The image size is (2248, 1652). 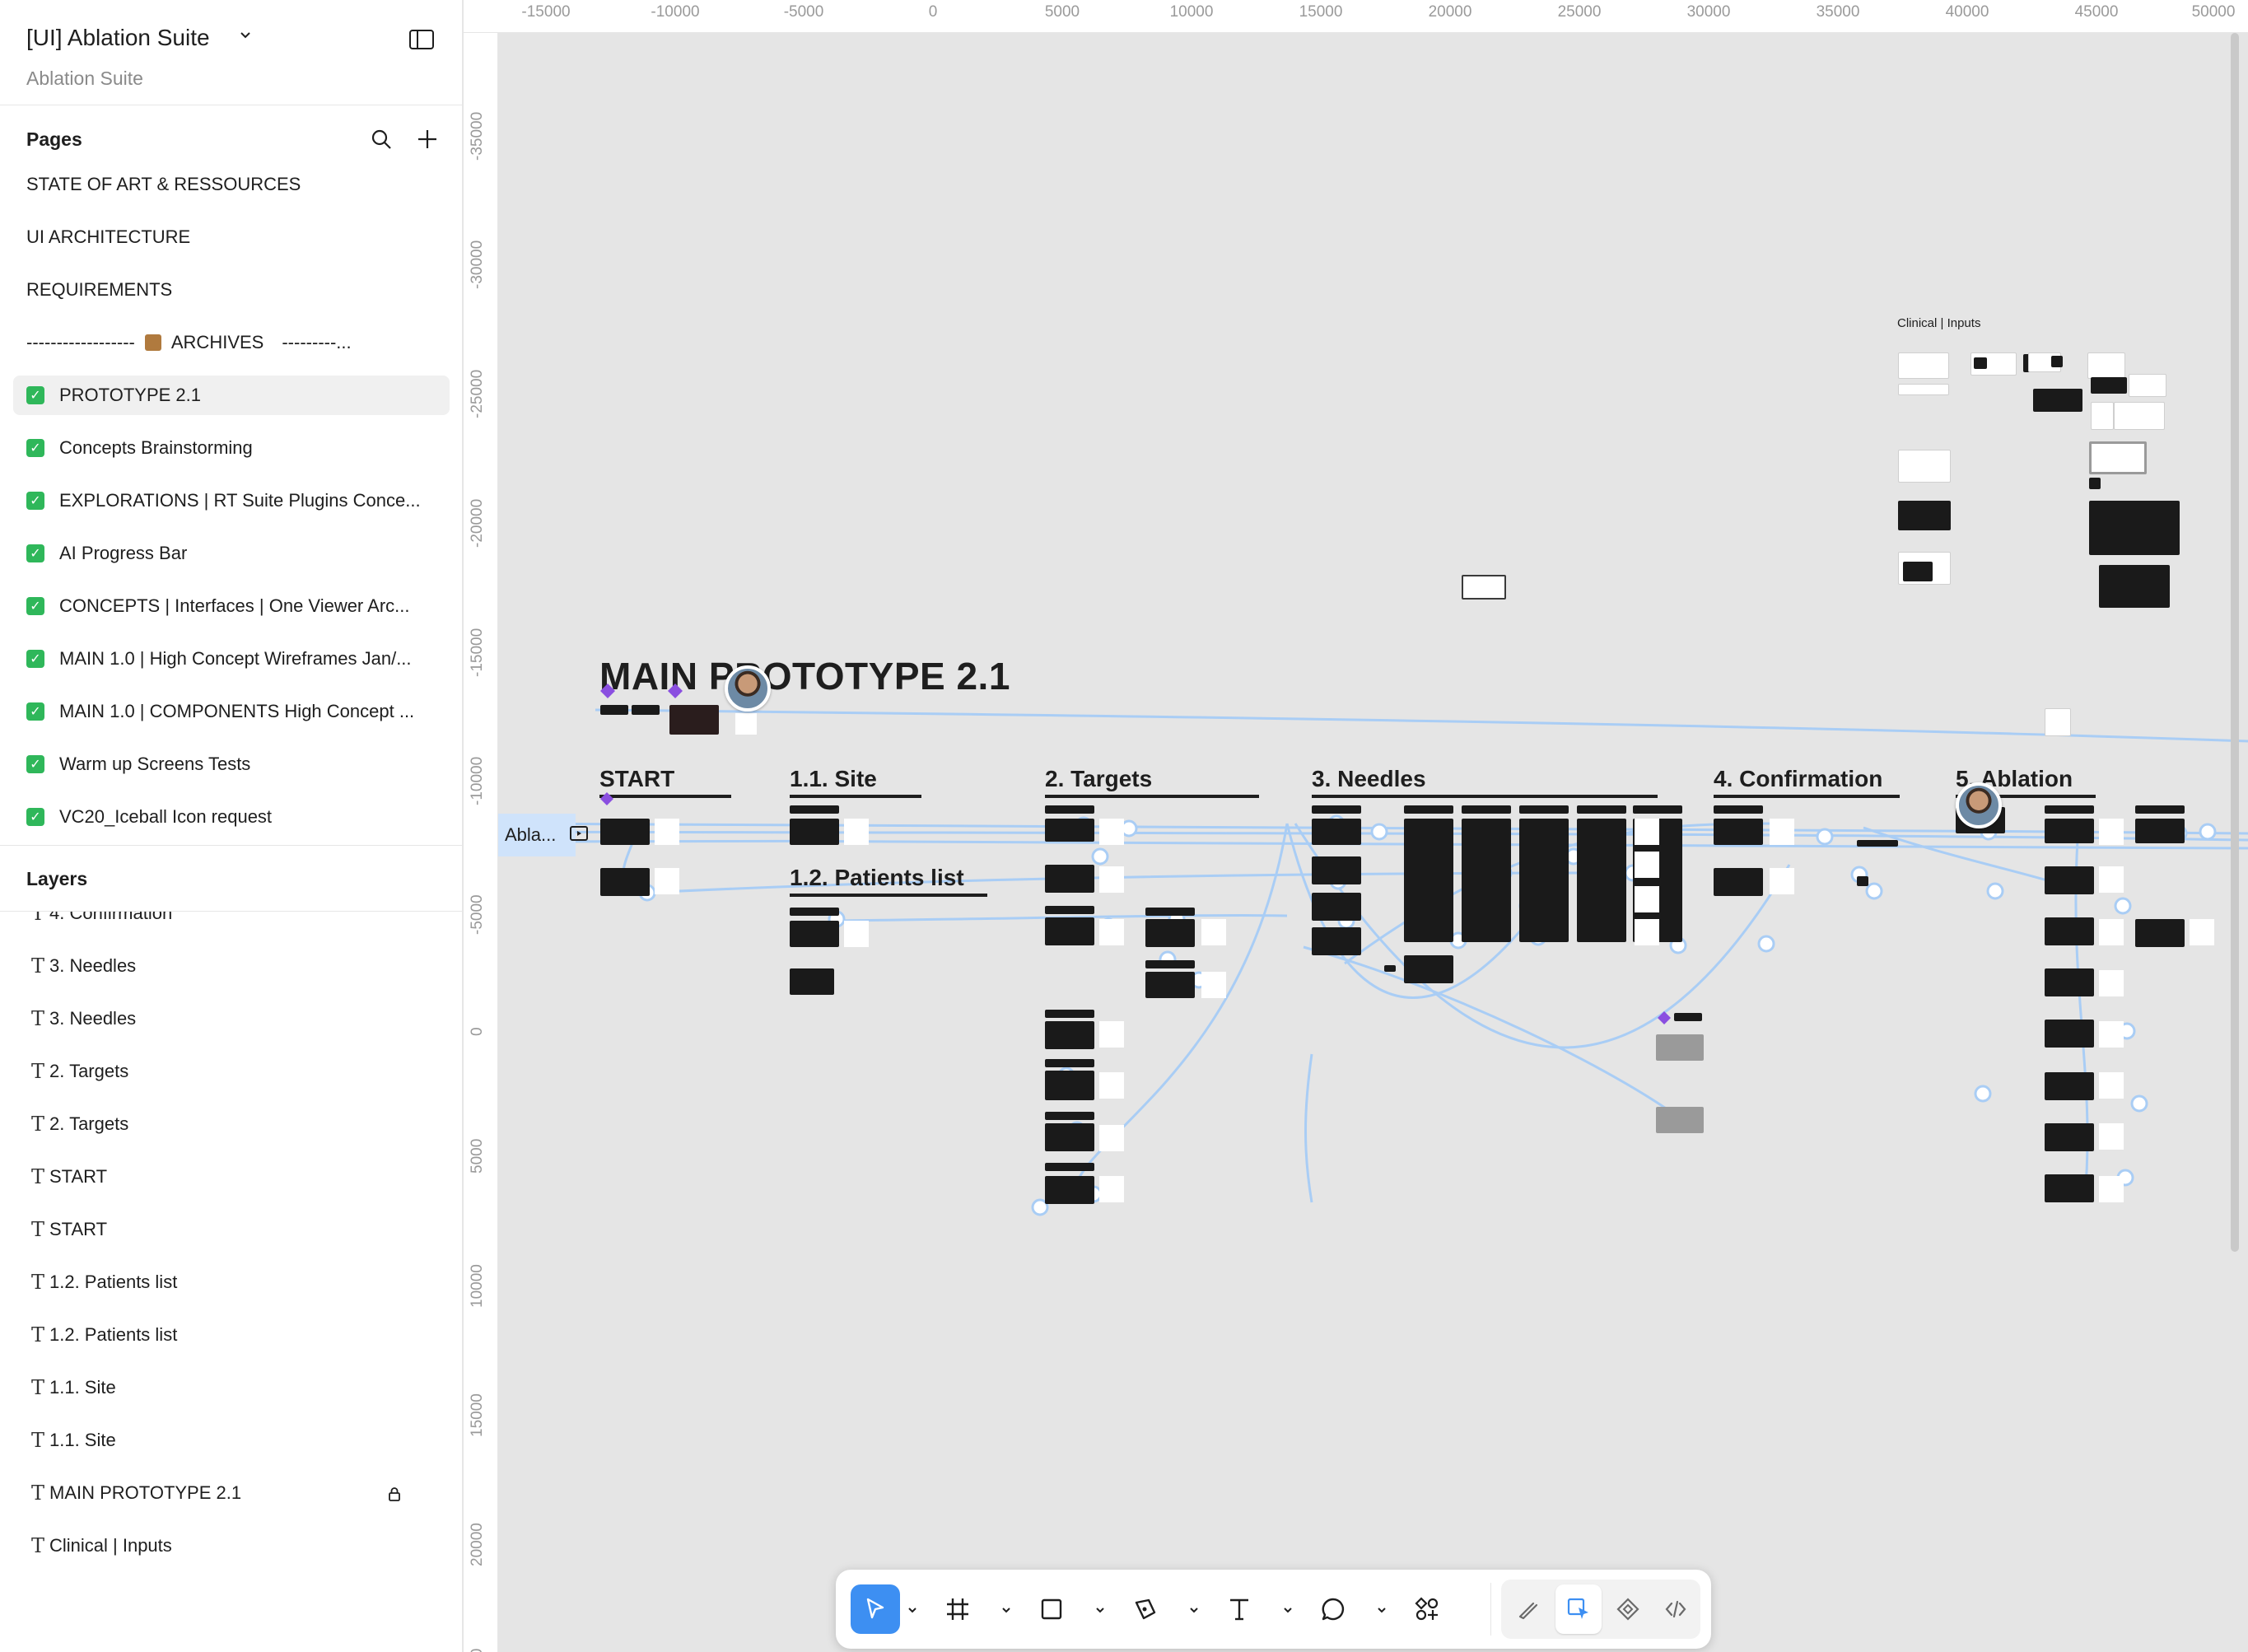 What do you see at coordinates (231, 290) in the screenshot?
I see `page-item: REQUIREMENTS` at bounding box center [231, 290].